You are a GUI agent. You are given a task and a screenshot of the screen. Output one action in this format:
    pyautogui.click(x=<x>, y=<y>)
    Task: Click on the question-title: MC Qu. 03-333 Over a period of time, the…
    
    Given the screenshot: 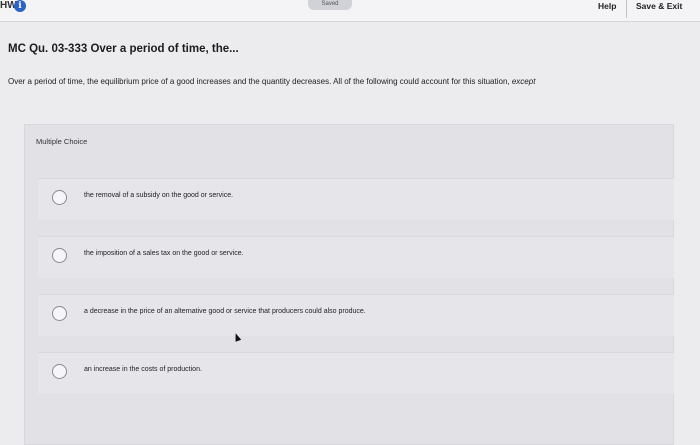 What is the action you would take?
    pyautogui.click(x=123, y=49)
    